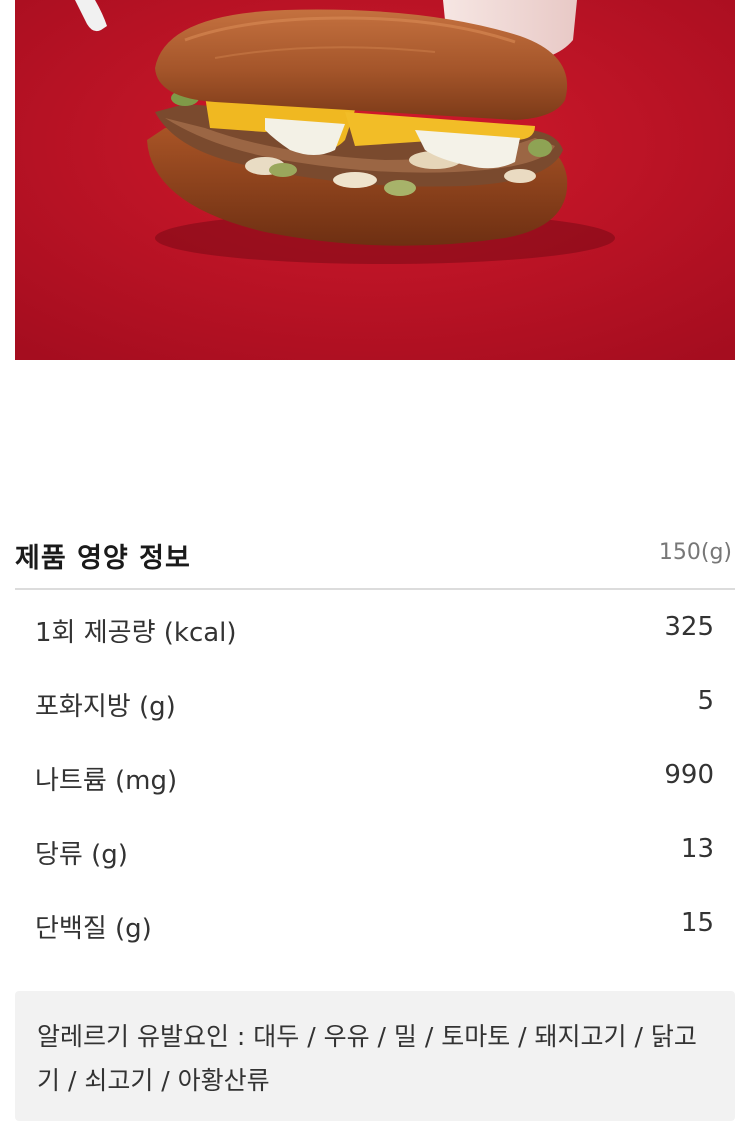 The image size is (750, 1121). Describe the element at coordinates (375, 851) in the screenshot. I see `nutrition-row-sugar: 당류 (g) 13` at that location.